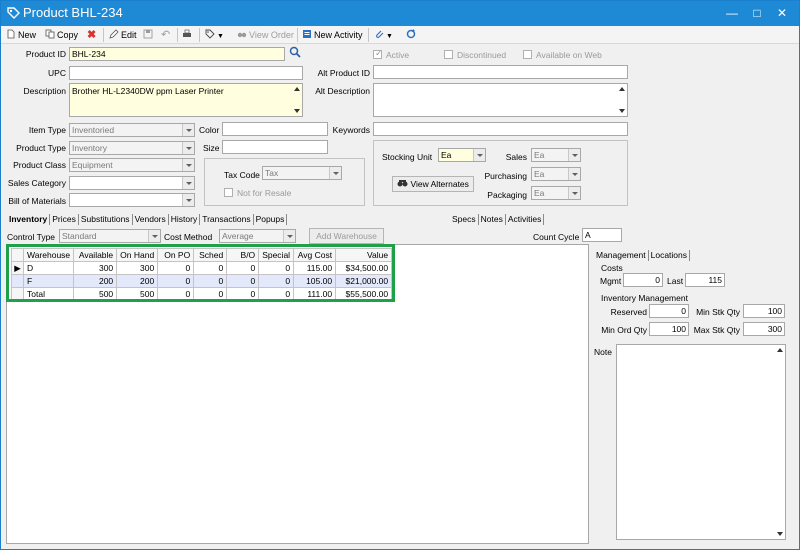 The height and width of the screenshot is (550, 800). Describe the element at coordinates (346, 236) in the screenshot. I see `add-warehouse-button: Add Warehouse` at that location.